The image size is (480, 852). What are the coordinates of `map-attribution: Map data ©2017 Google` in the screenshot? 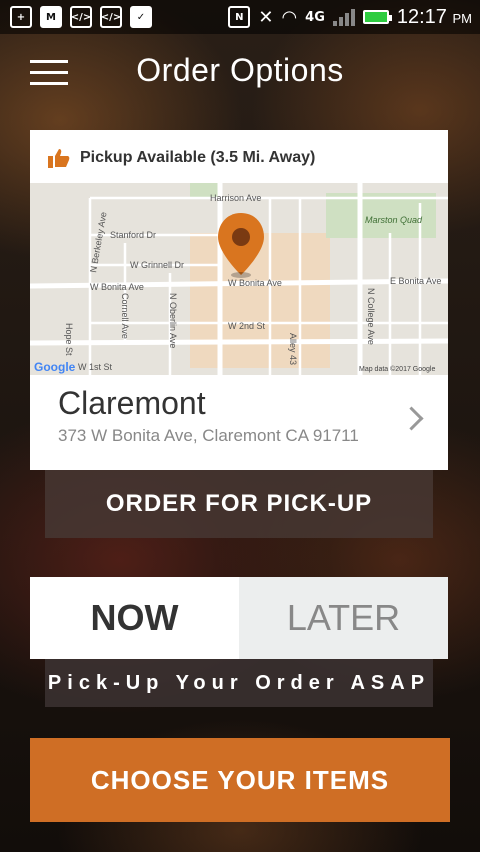 It's located at (397, 369).